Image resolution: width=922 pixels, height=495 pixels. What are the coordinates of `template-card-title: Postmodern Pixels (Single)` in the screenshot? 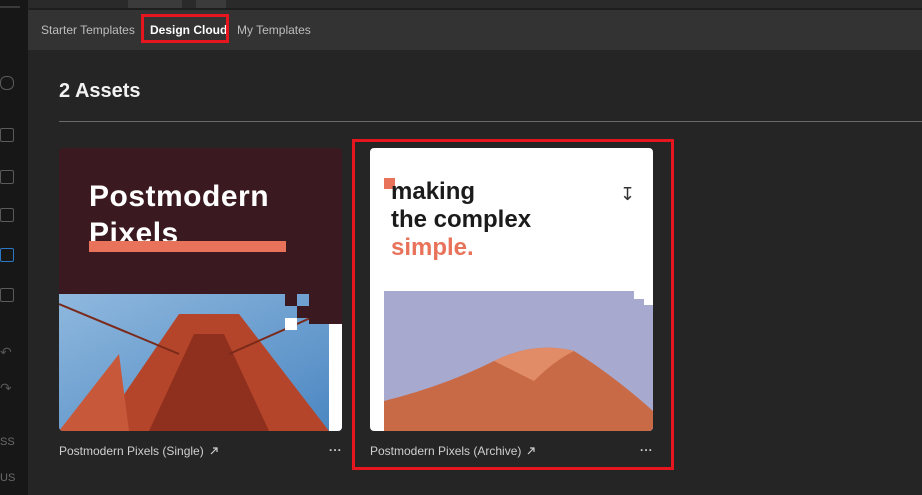 It's located at (139, 451).